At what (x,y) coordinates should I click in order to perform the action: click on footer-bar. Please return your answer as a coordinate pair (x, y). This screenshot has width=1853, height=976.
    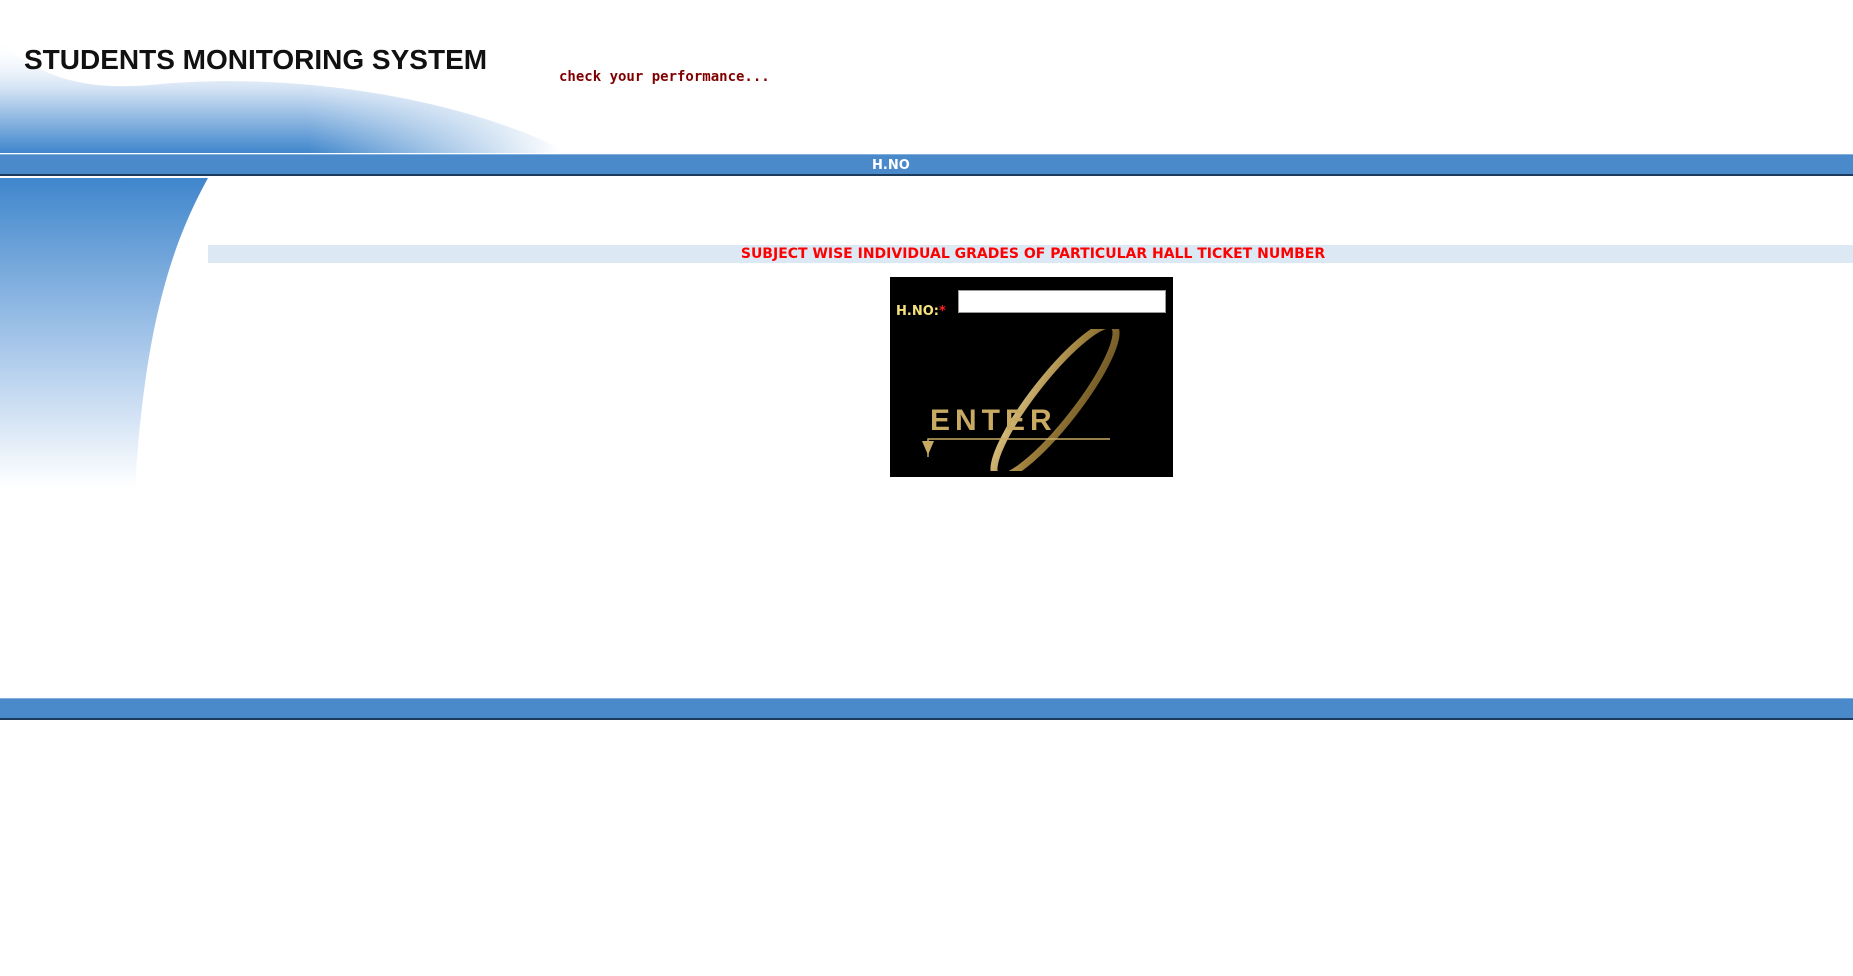
    Looking at the image, I should click on (926, 709).